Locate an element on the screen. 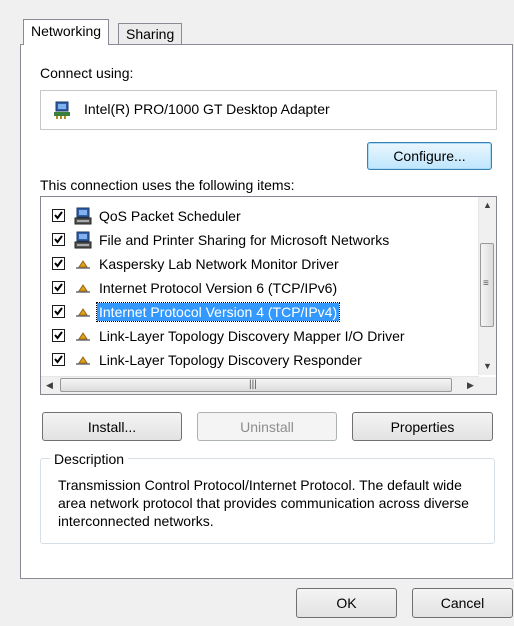 The width and height of the screenshot is (514, 626). item-label: Internet Protocol Version 4 (TCP/IPv4) is located at coordinates (218, 312).